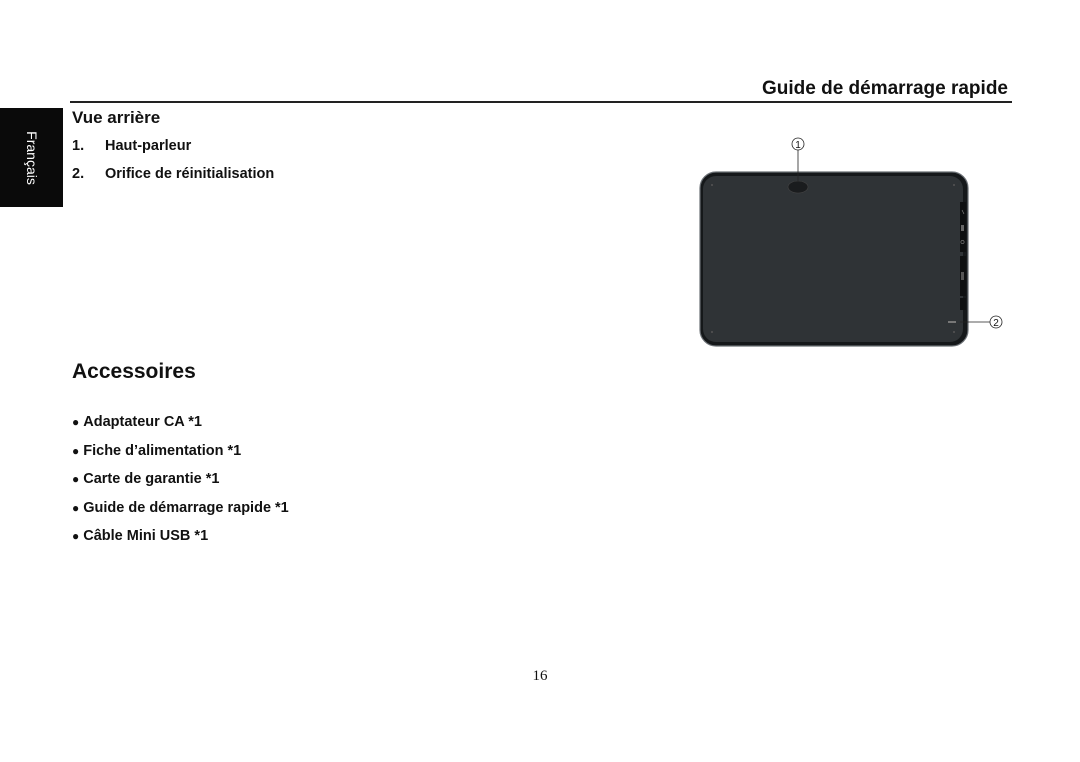  Describe the element at coordinates (833, 259) in the screenshot. I see `tablet-back-panel` at that location.